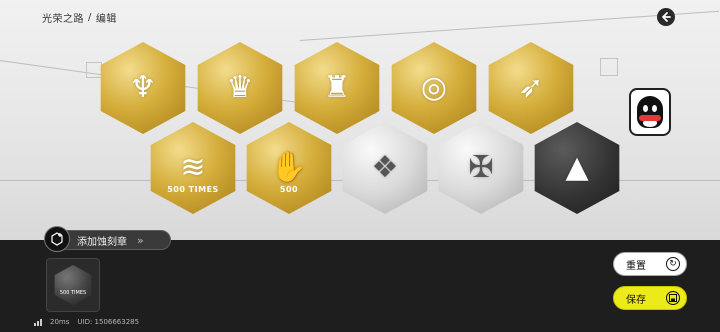  I want to click on save-icon, so click(673, 298).